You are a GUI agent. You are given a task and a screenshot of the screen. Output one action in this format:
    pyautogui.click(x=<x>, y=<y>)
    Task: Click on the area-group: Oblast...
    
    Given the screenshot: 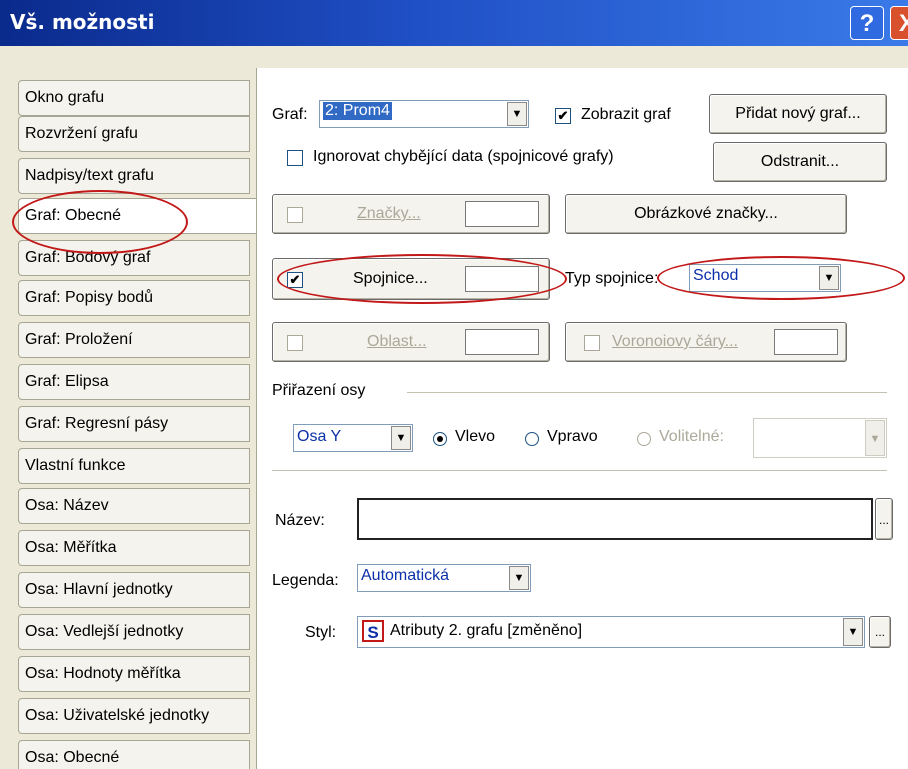 What is the action you would take?
    pyautogui.click(x=411, y=342)
    